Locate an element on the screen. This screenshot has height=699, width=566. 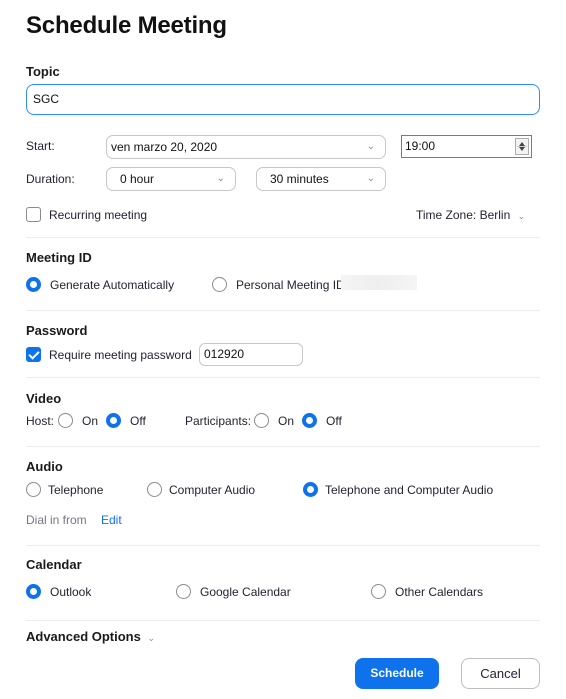
meeting-id-title: Meeting ID is located at coordinates (59, 257).